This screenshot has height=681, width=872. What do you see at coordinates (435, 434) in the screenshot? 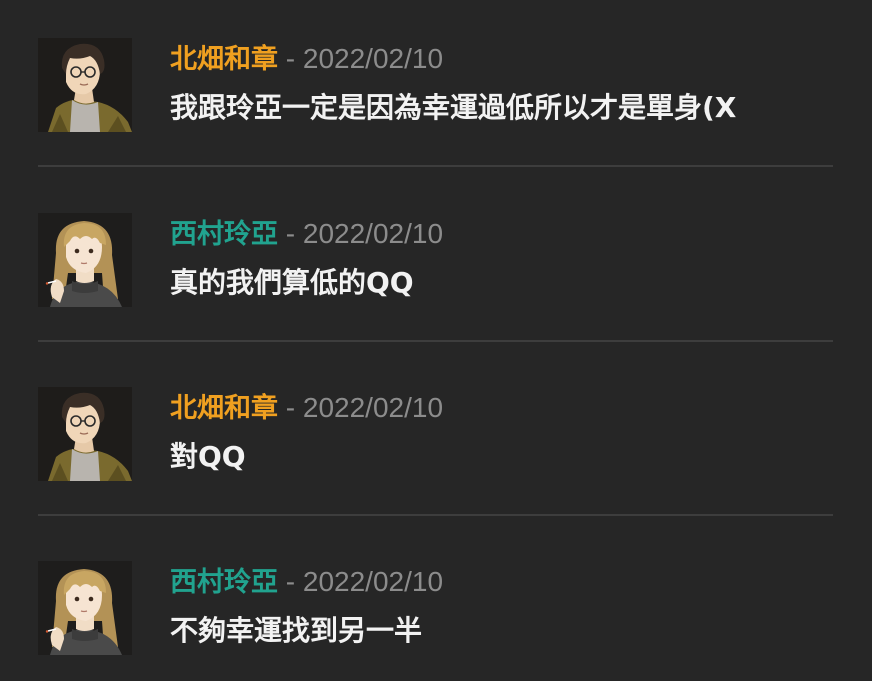
I see `comment-item: 北畑和章 - 2022/02/10 對QQ` at bounding box center [435, 434].